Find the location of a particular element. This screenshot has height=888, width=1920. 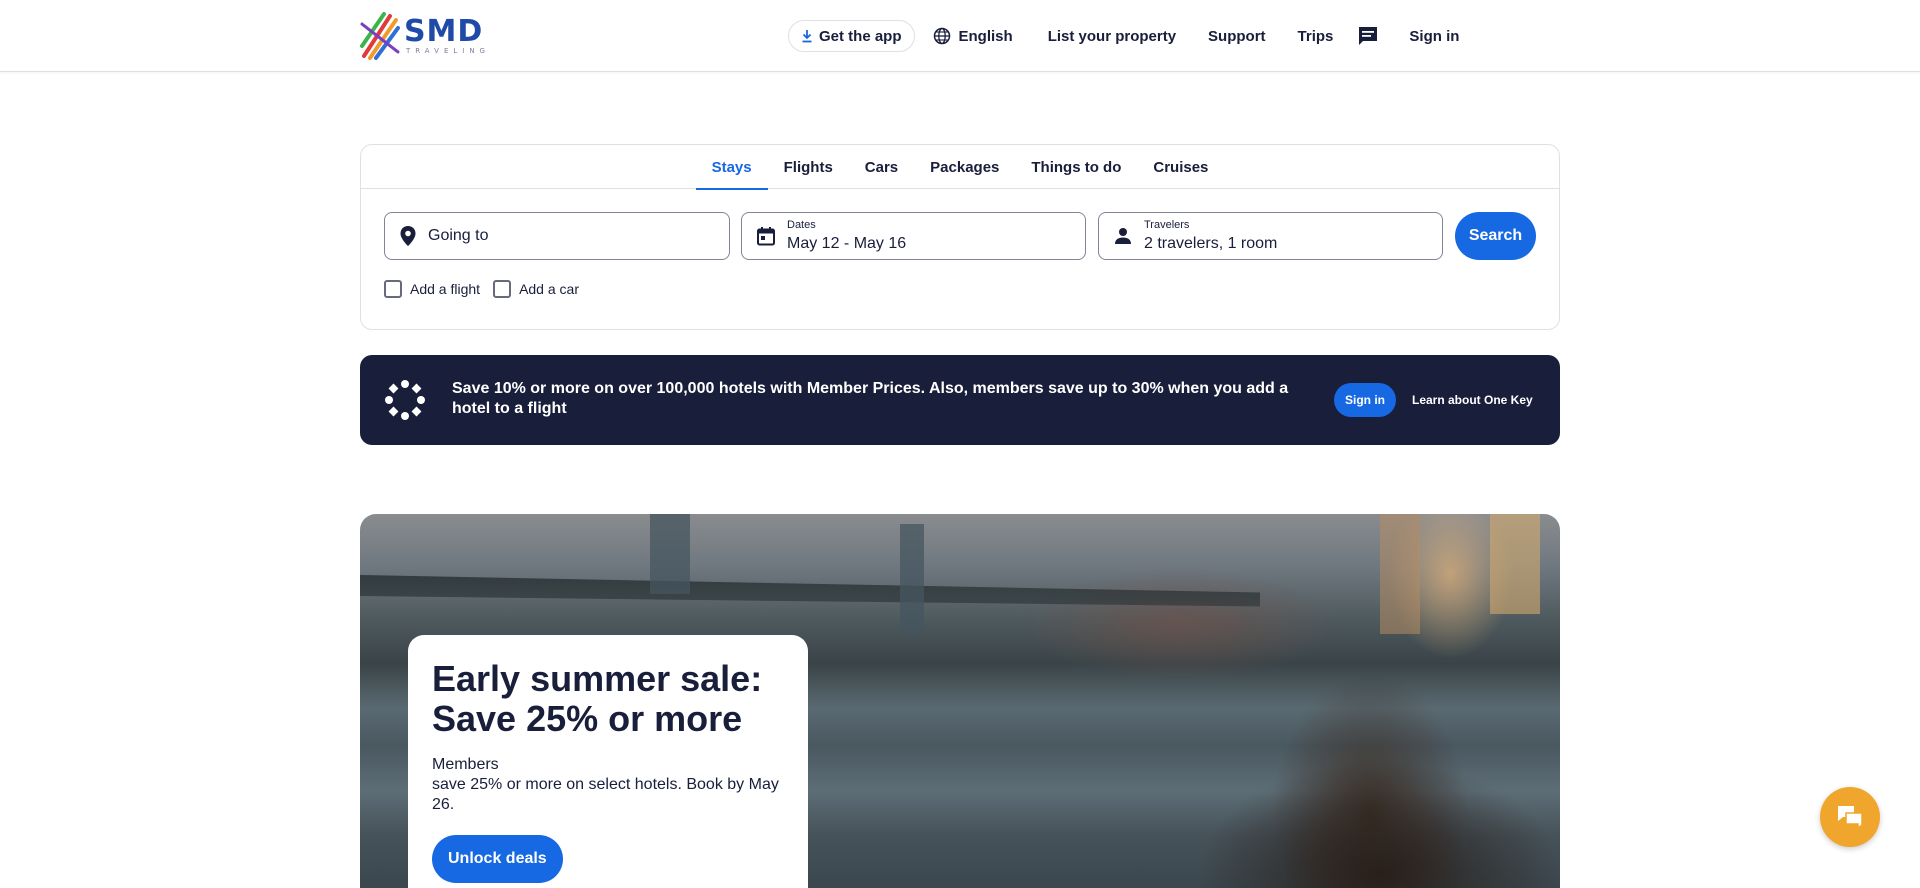

add-flight-box is located at coordinates (393, 289).